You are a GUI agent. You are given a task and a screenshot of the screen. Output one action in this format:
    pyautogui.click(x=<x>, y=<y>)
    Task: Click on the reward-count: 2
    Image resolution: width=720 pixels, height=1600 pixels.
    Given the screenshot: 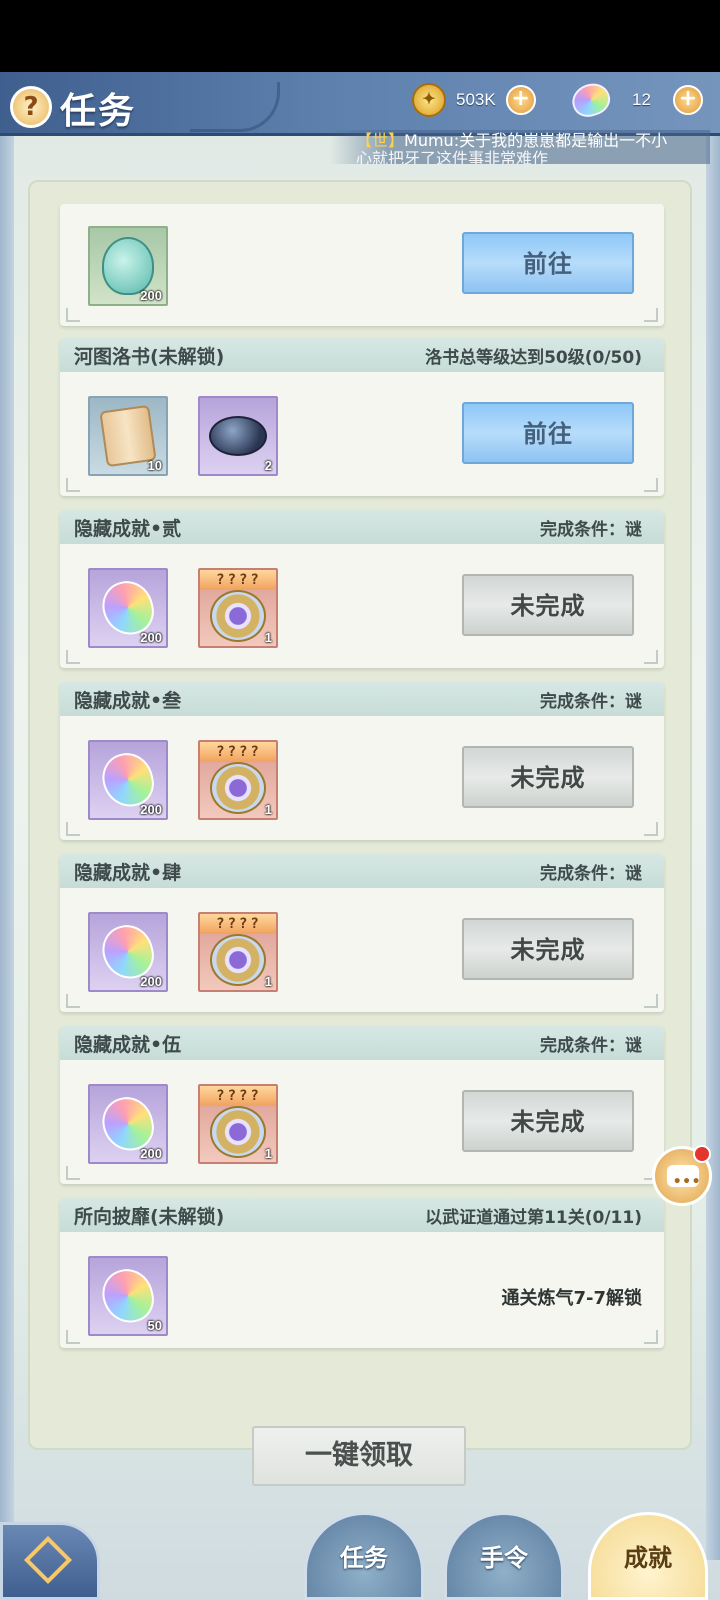 What is the action you would take?
    pyautogui.click(x=268, y=465)
    